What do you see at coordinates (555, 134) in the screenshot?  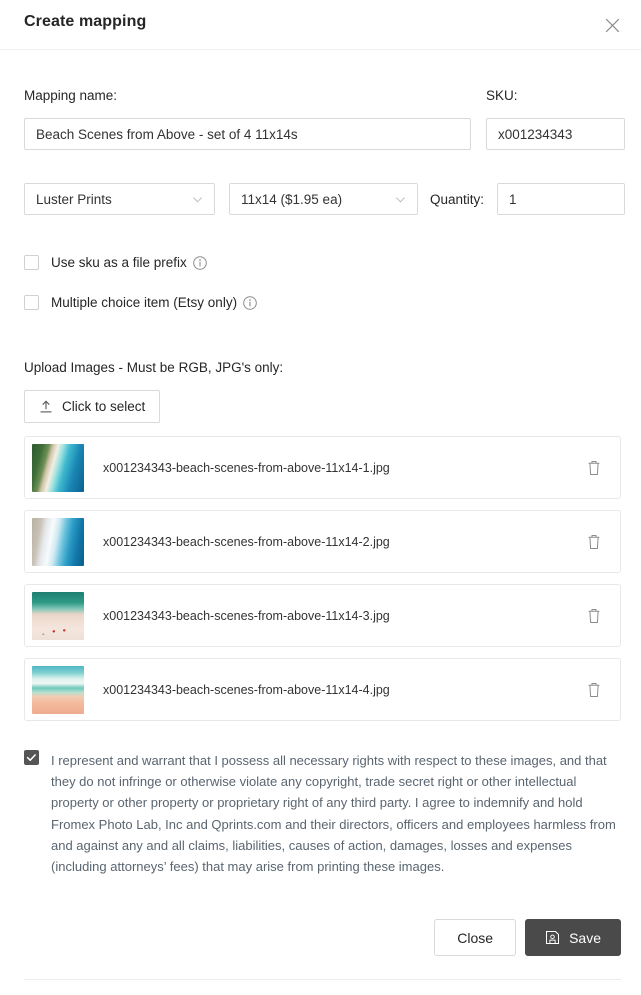 I see `sku-input` at bounding box center [555, 134].